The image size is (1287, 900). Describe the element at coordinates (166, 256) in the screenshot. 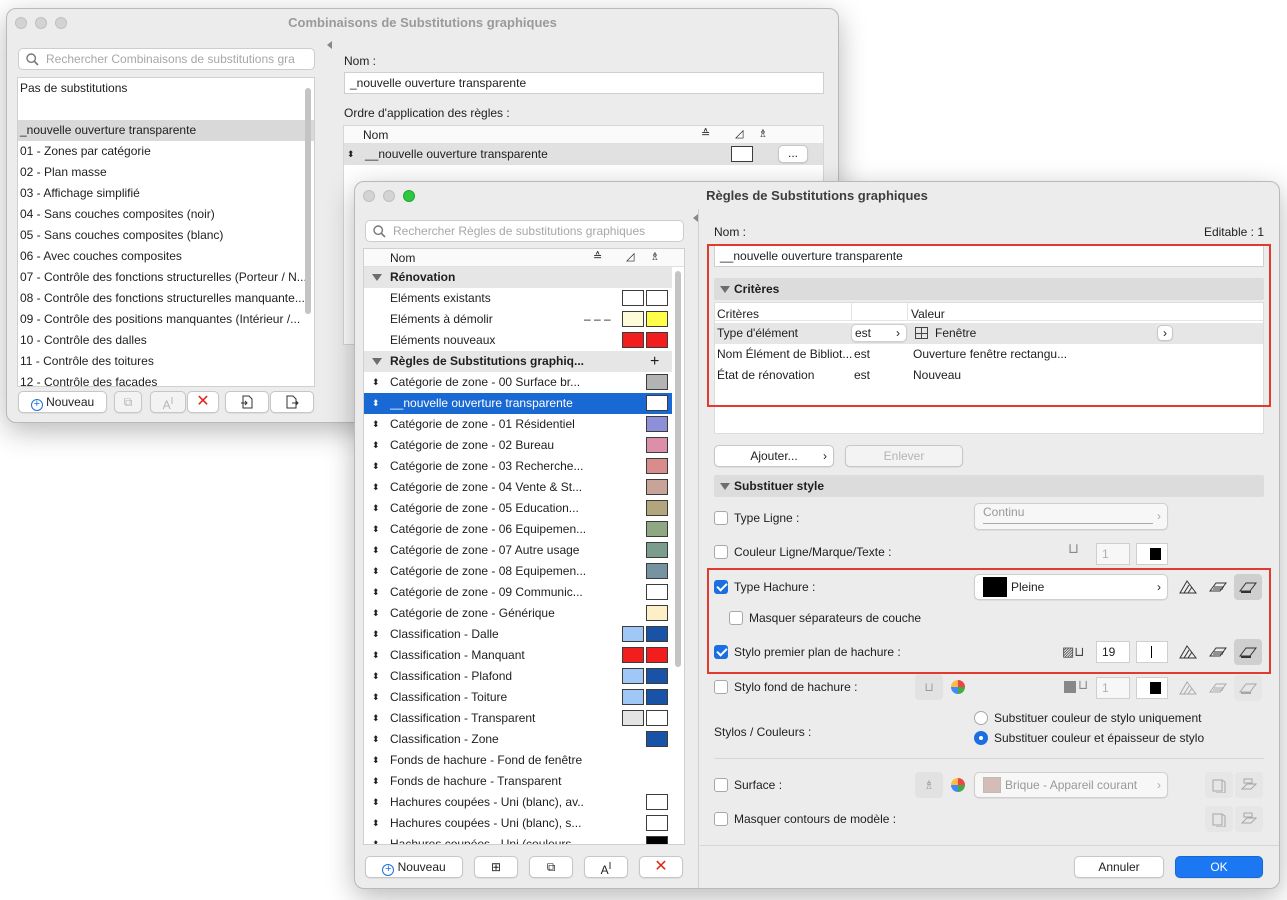

I see `combination-item: 06 - Avec couches composites` at that location.